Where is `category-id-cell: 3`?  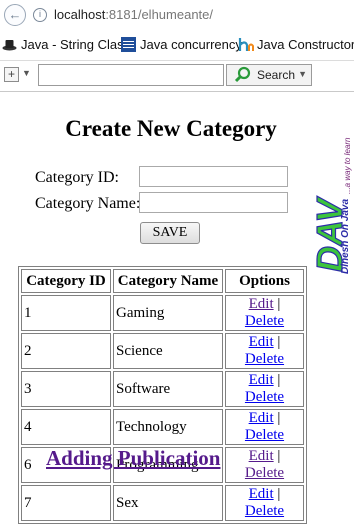
category-id-cell: 3 is located at coordinates (66, 389).